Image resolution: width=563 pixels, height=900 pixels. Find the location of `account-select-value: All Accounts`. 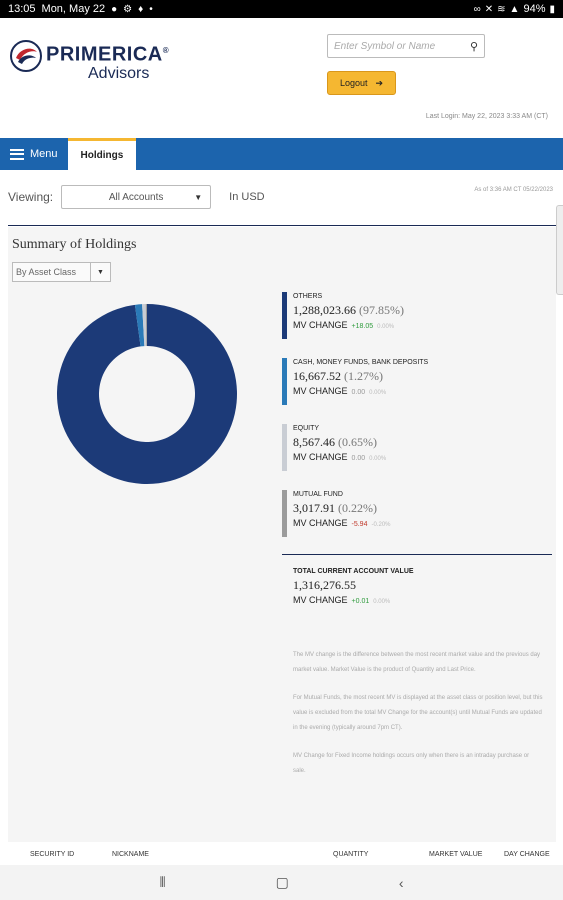

account-select-value: All Accounts is located at coordinates (136, 197).